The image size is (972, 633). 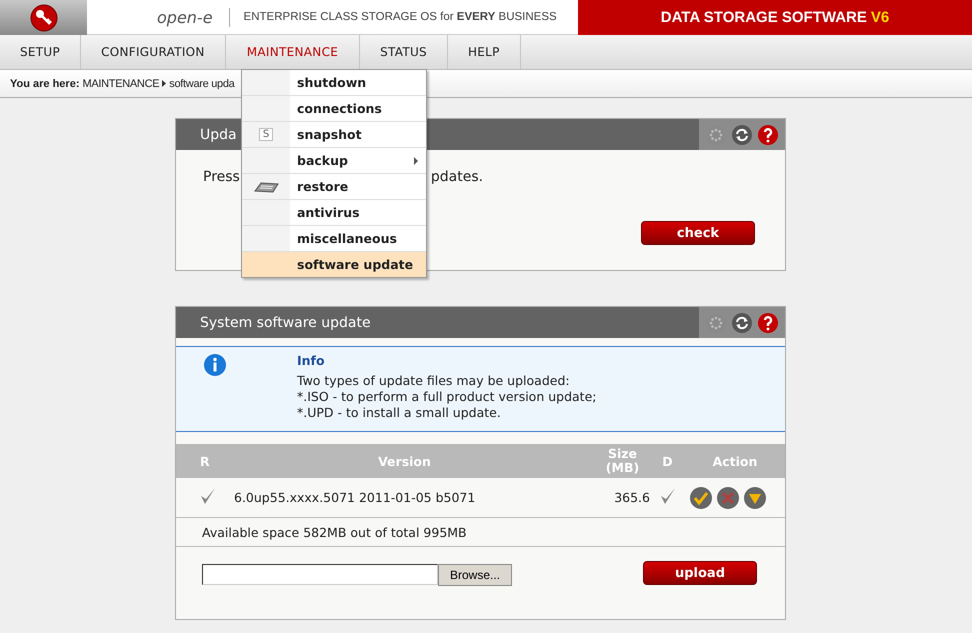 What do you see at coordinates (457, 177) in the screenshot?
I see `panel-text: pdates.` at bounding box center [457, 177].